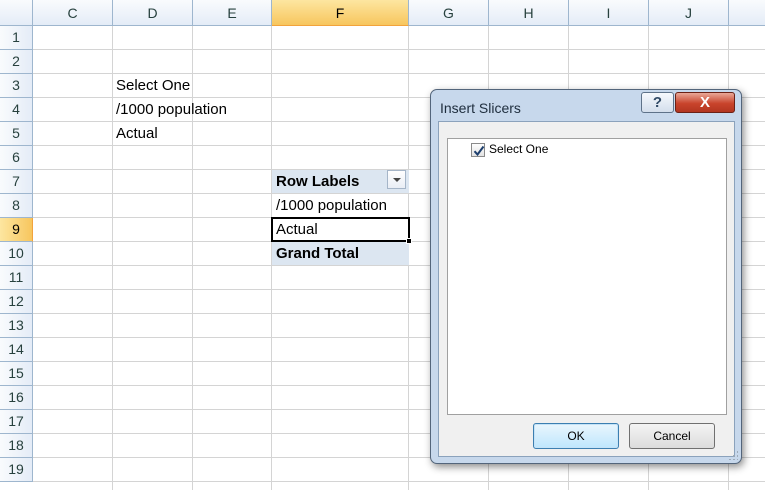  Describe the element at coordinates (16, 230) in the screenshot. I see `row-header-9: 9` at that location.